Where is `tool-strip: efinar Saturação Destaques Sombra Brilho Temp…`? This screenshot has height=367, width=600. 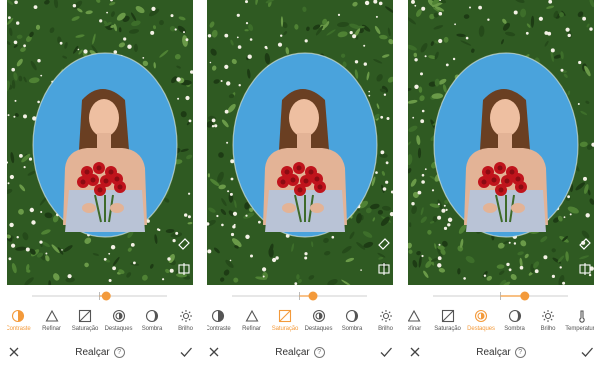
tool-strip: efinar Saturação Destaques Sombra Brilho Temp… is located at coordinates (501, 323).